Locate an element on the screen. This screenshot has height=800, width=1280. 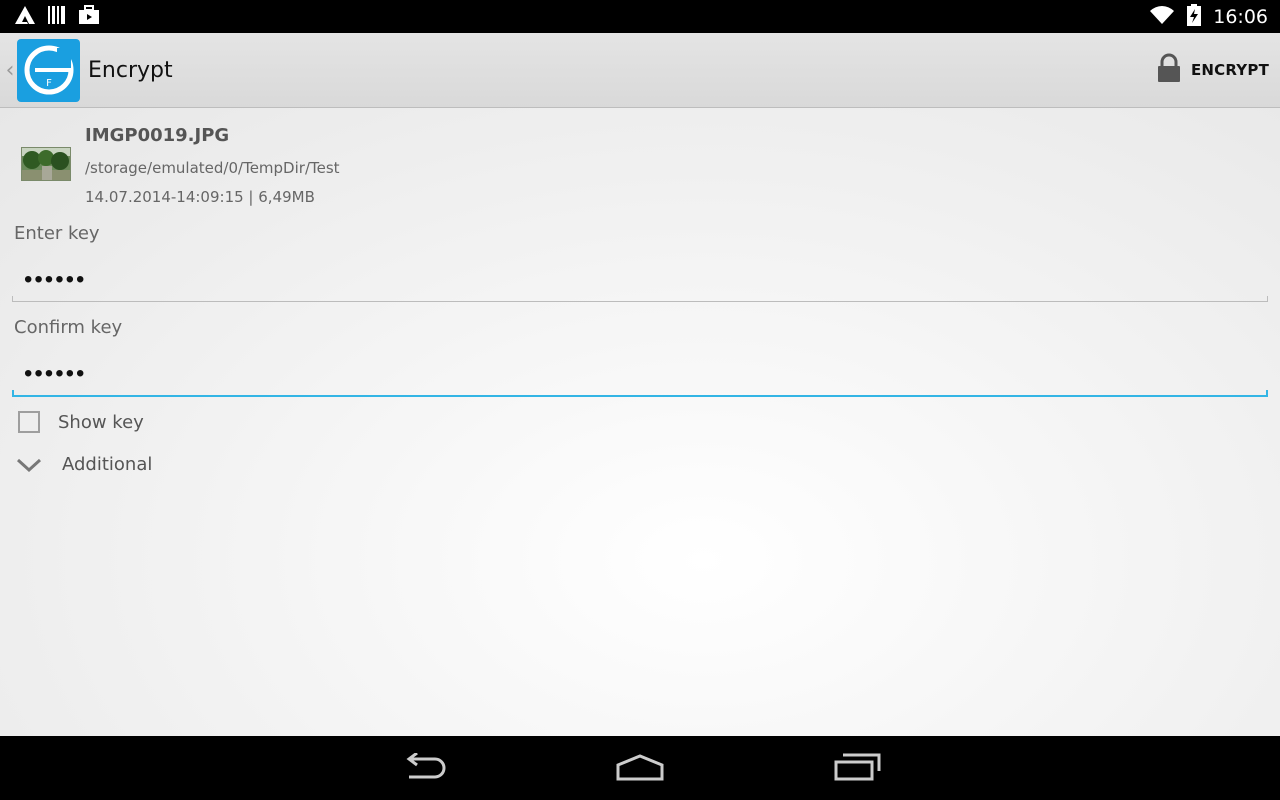
home-icon is located at coordinates (640, 769).